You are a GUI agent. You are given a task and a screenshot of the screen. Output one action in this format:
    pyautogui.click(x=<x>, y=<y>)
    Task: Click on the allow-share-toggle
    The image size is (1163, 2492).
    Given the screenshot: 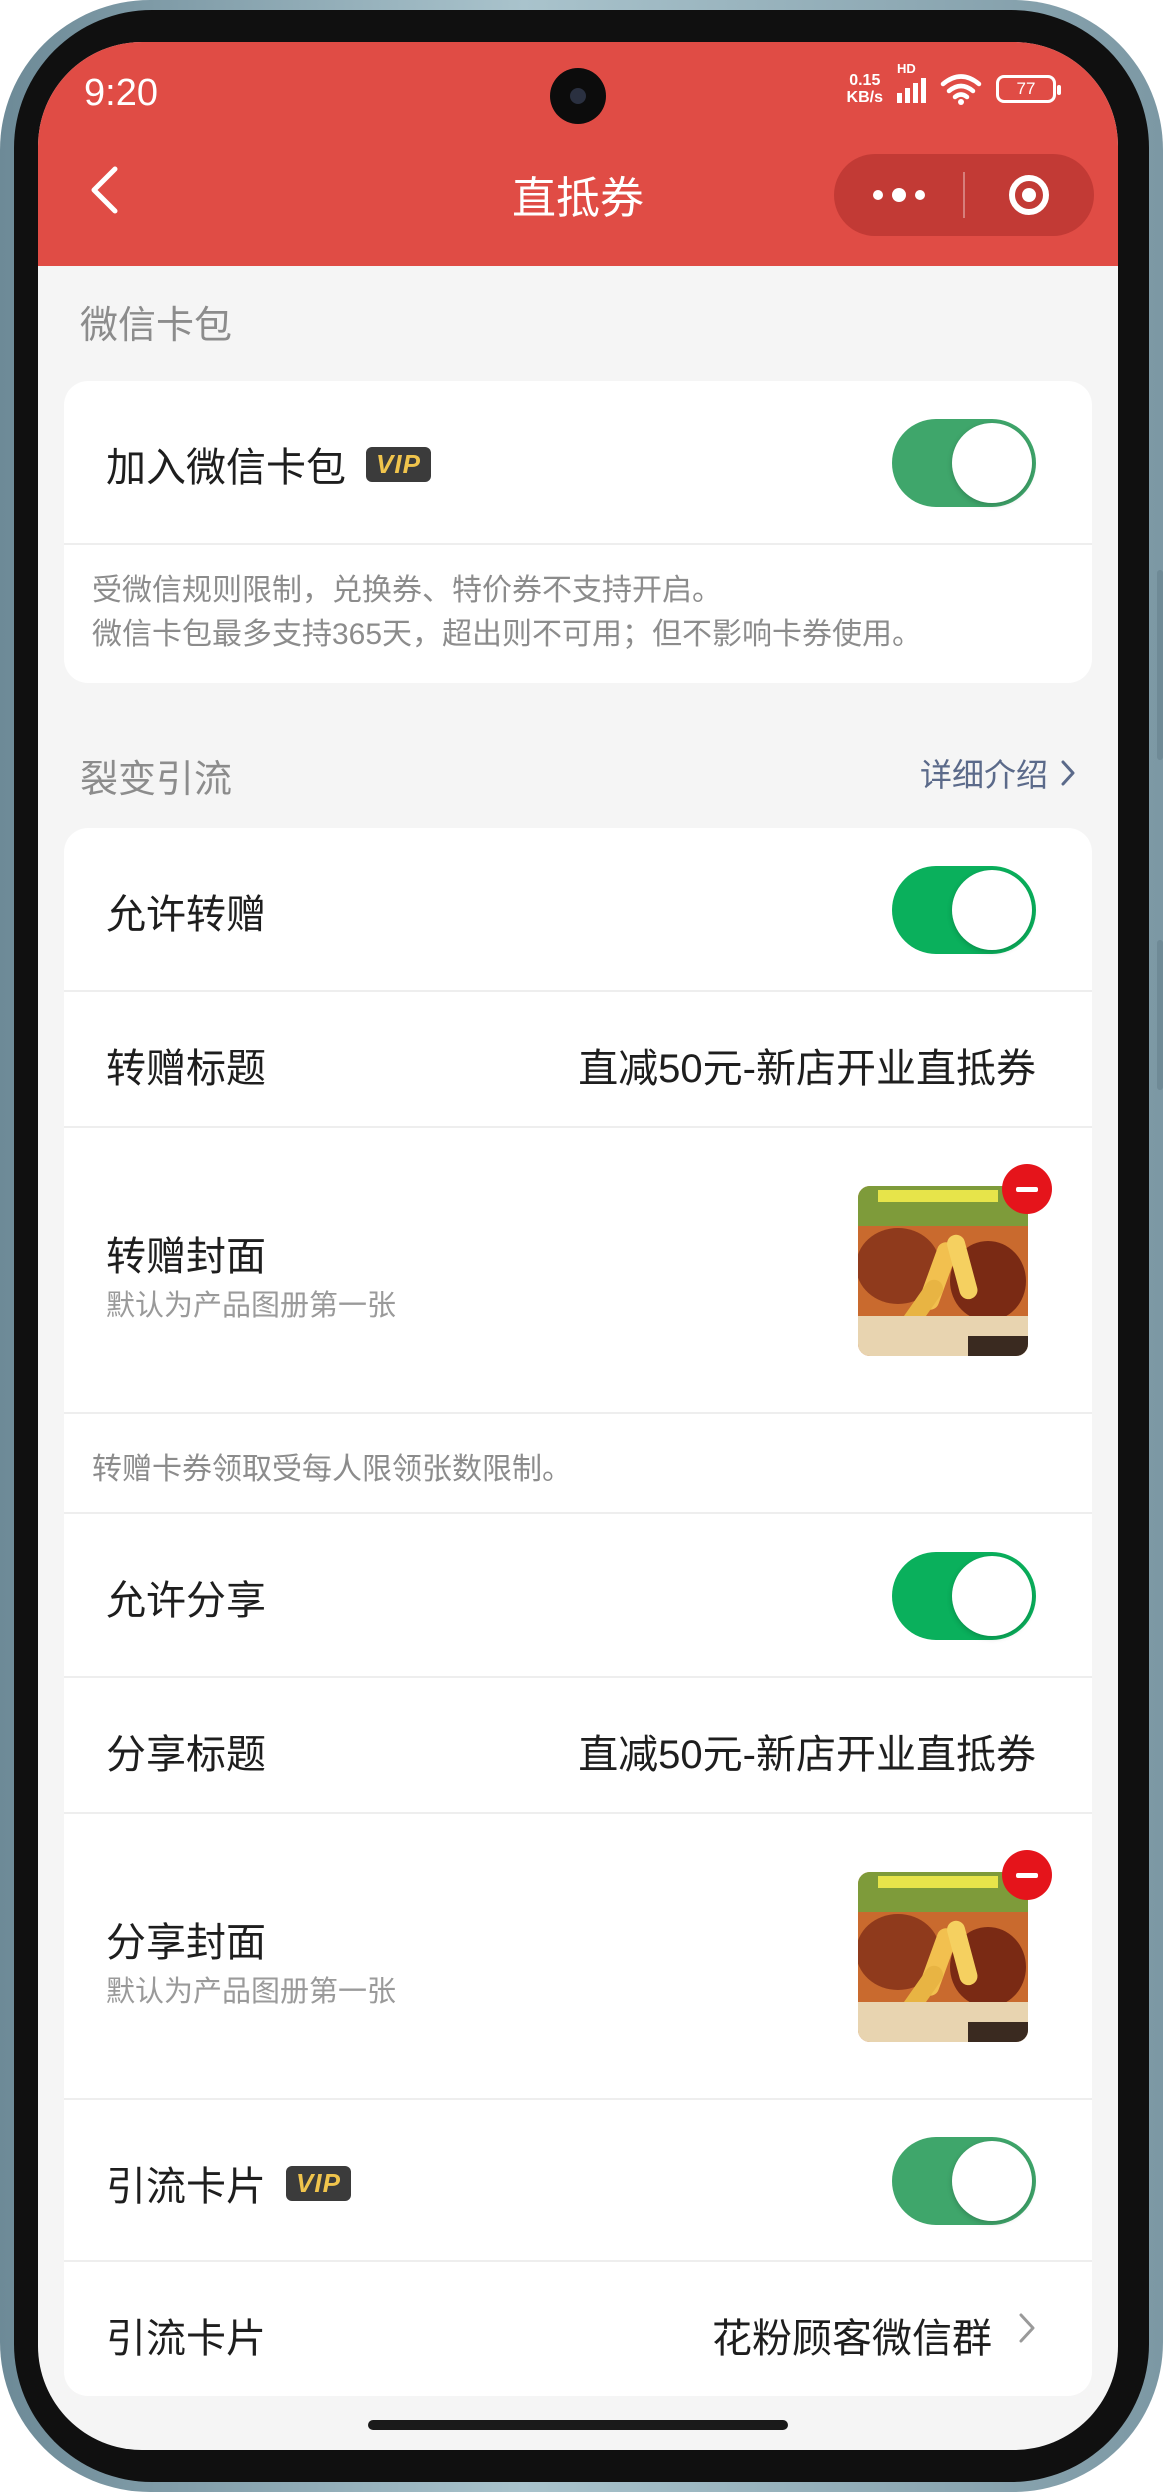 What is the action you would take?
    pyautogui.click(x=964, y=1596)
    